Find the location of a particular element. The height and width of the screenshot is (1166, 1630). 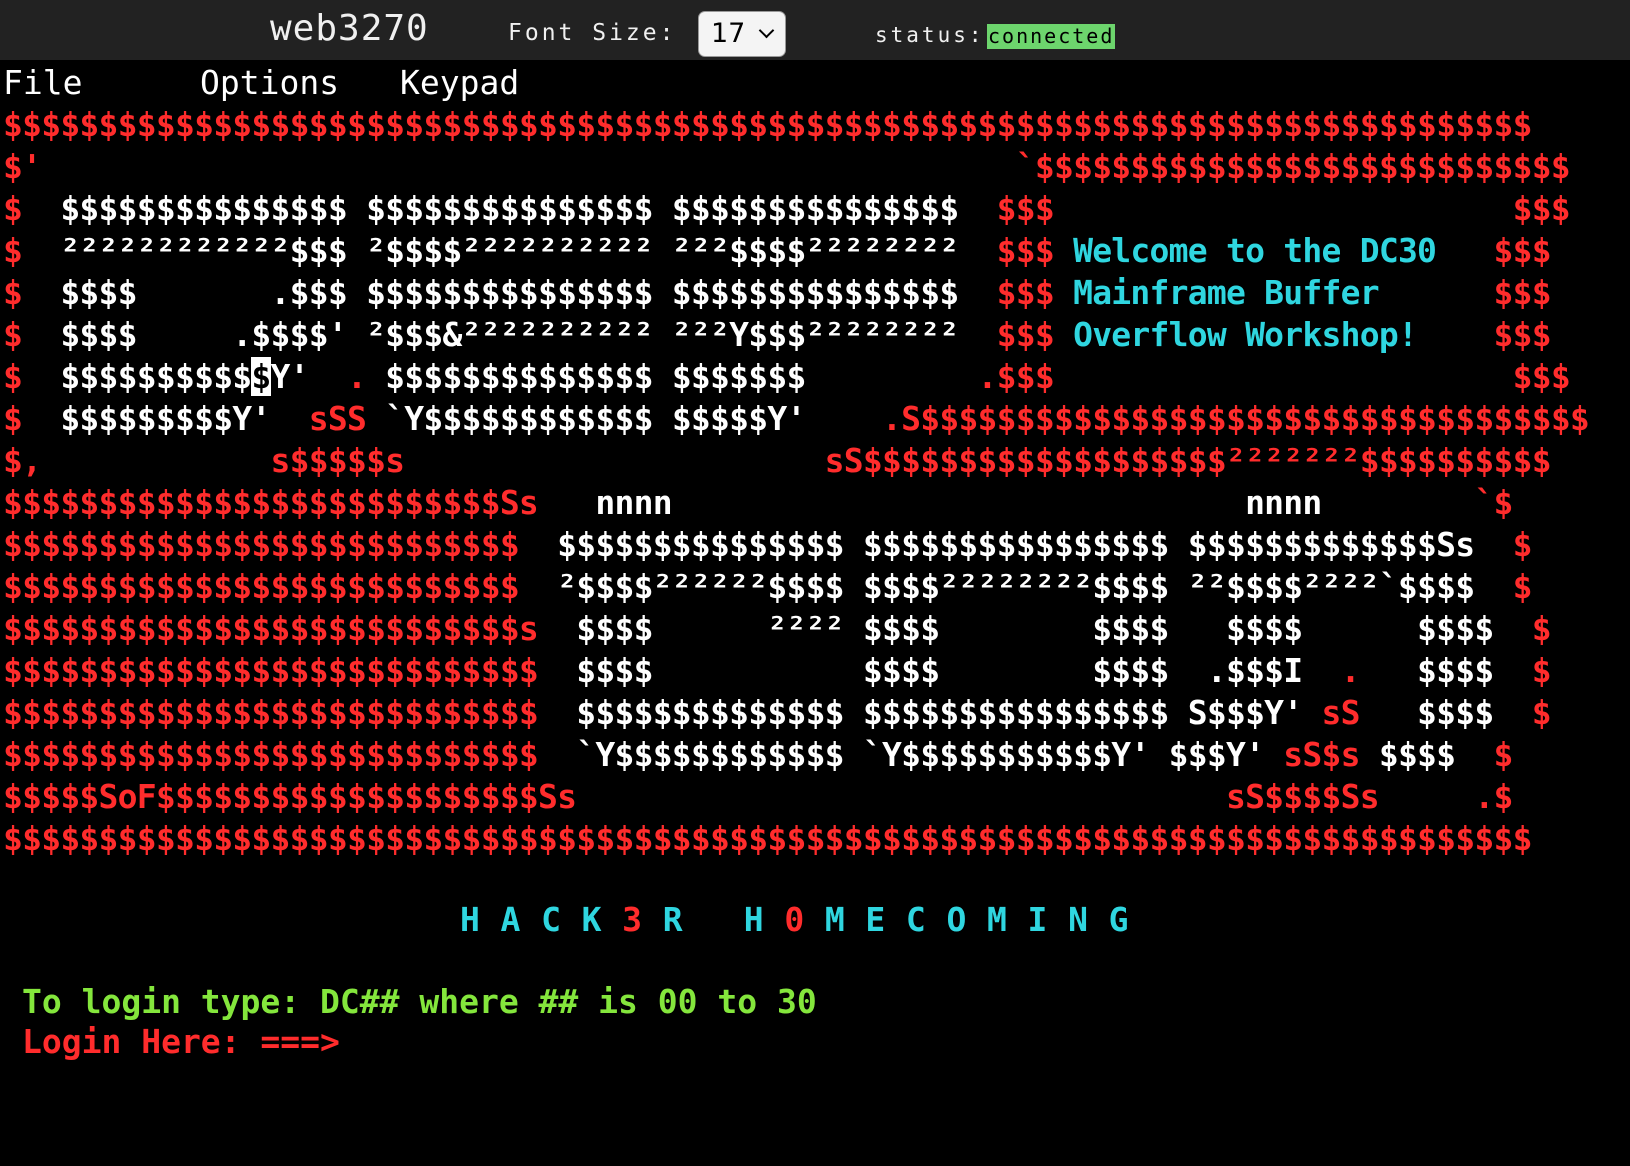

login-hint: To login type: DC## where ## is 00 to 30 is located at coordinates (419, 1001).